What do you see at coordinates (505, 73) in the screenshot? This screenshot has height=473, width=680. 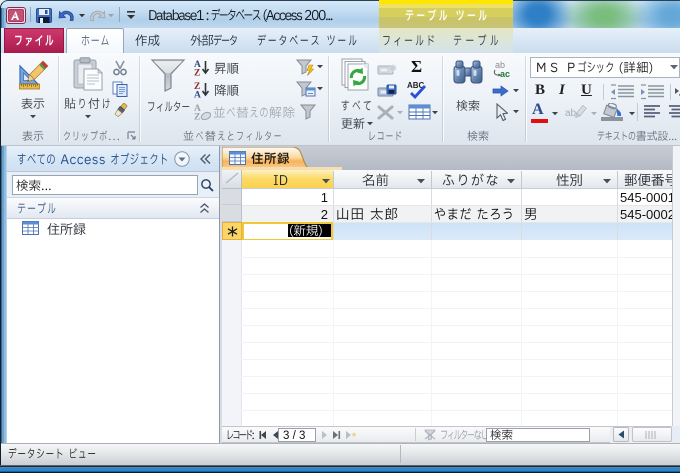 I see `svg-text: ac` at bounding box center [505, 73].